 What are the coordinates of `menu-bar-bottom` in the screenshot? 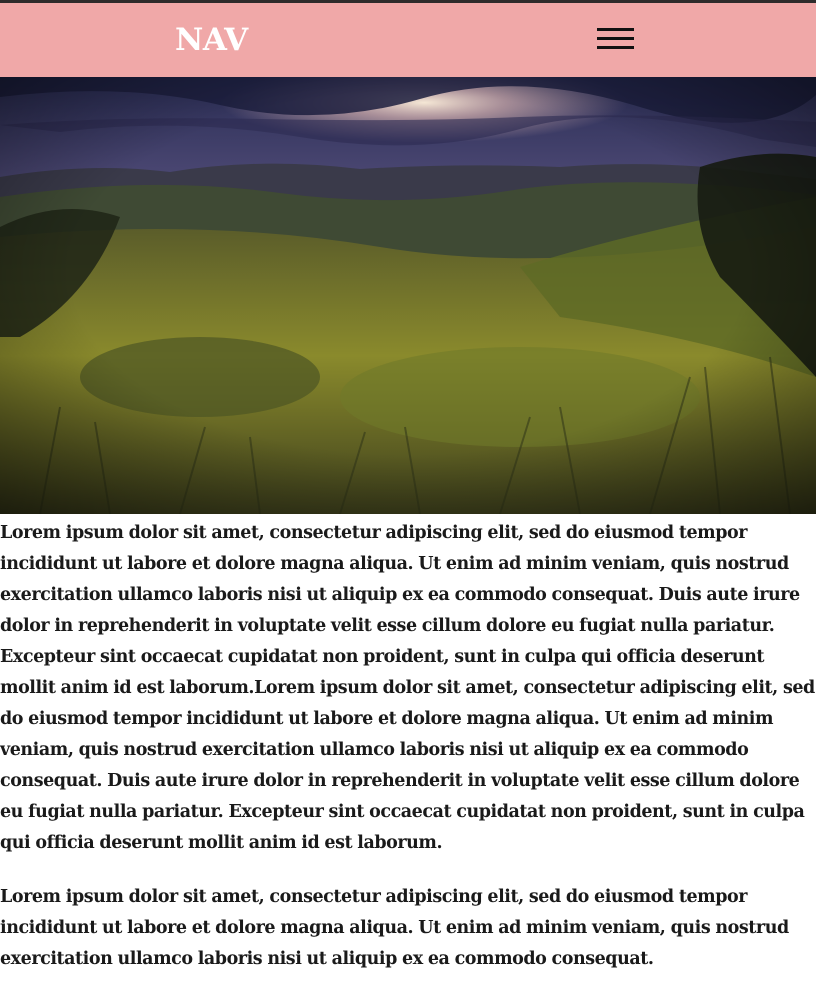 It's located at (615, 47).